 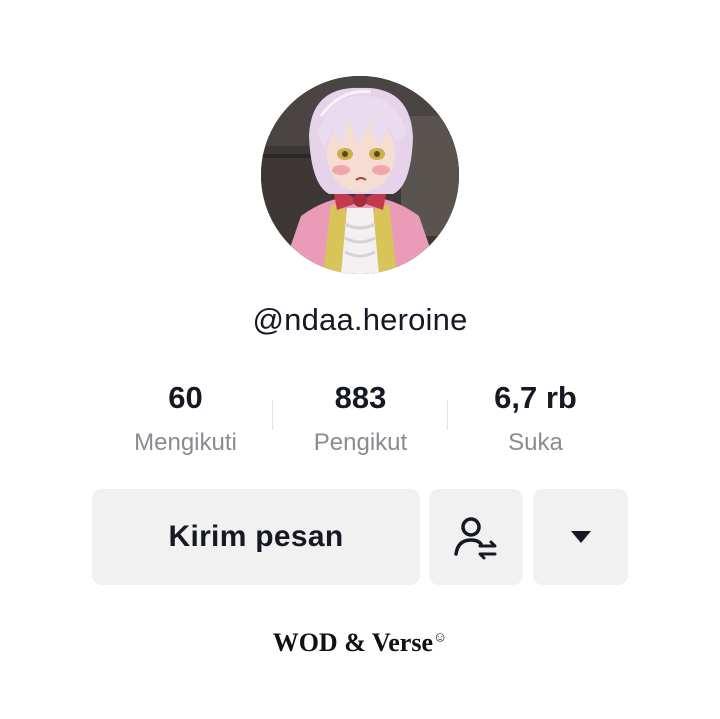 I want to click on avatar, so click(x=360, y=175).